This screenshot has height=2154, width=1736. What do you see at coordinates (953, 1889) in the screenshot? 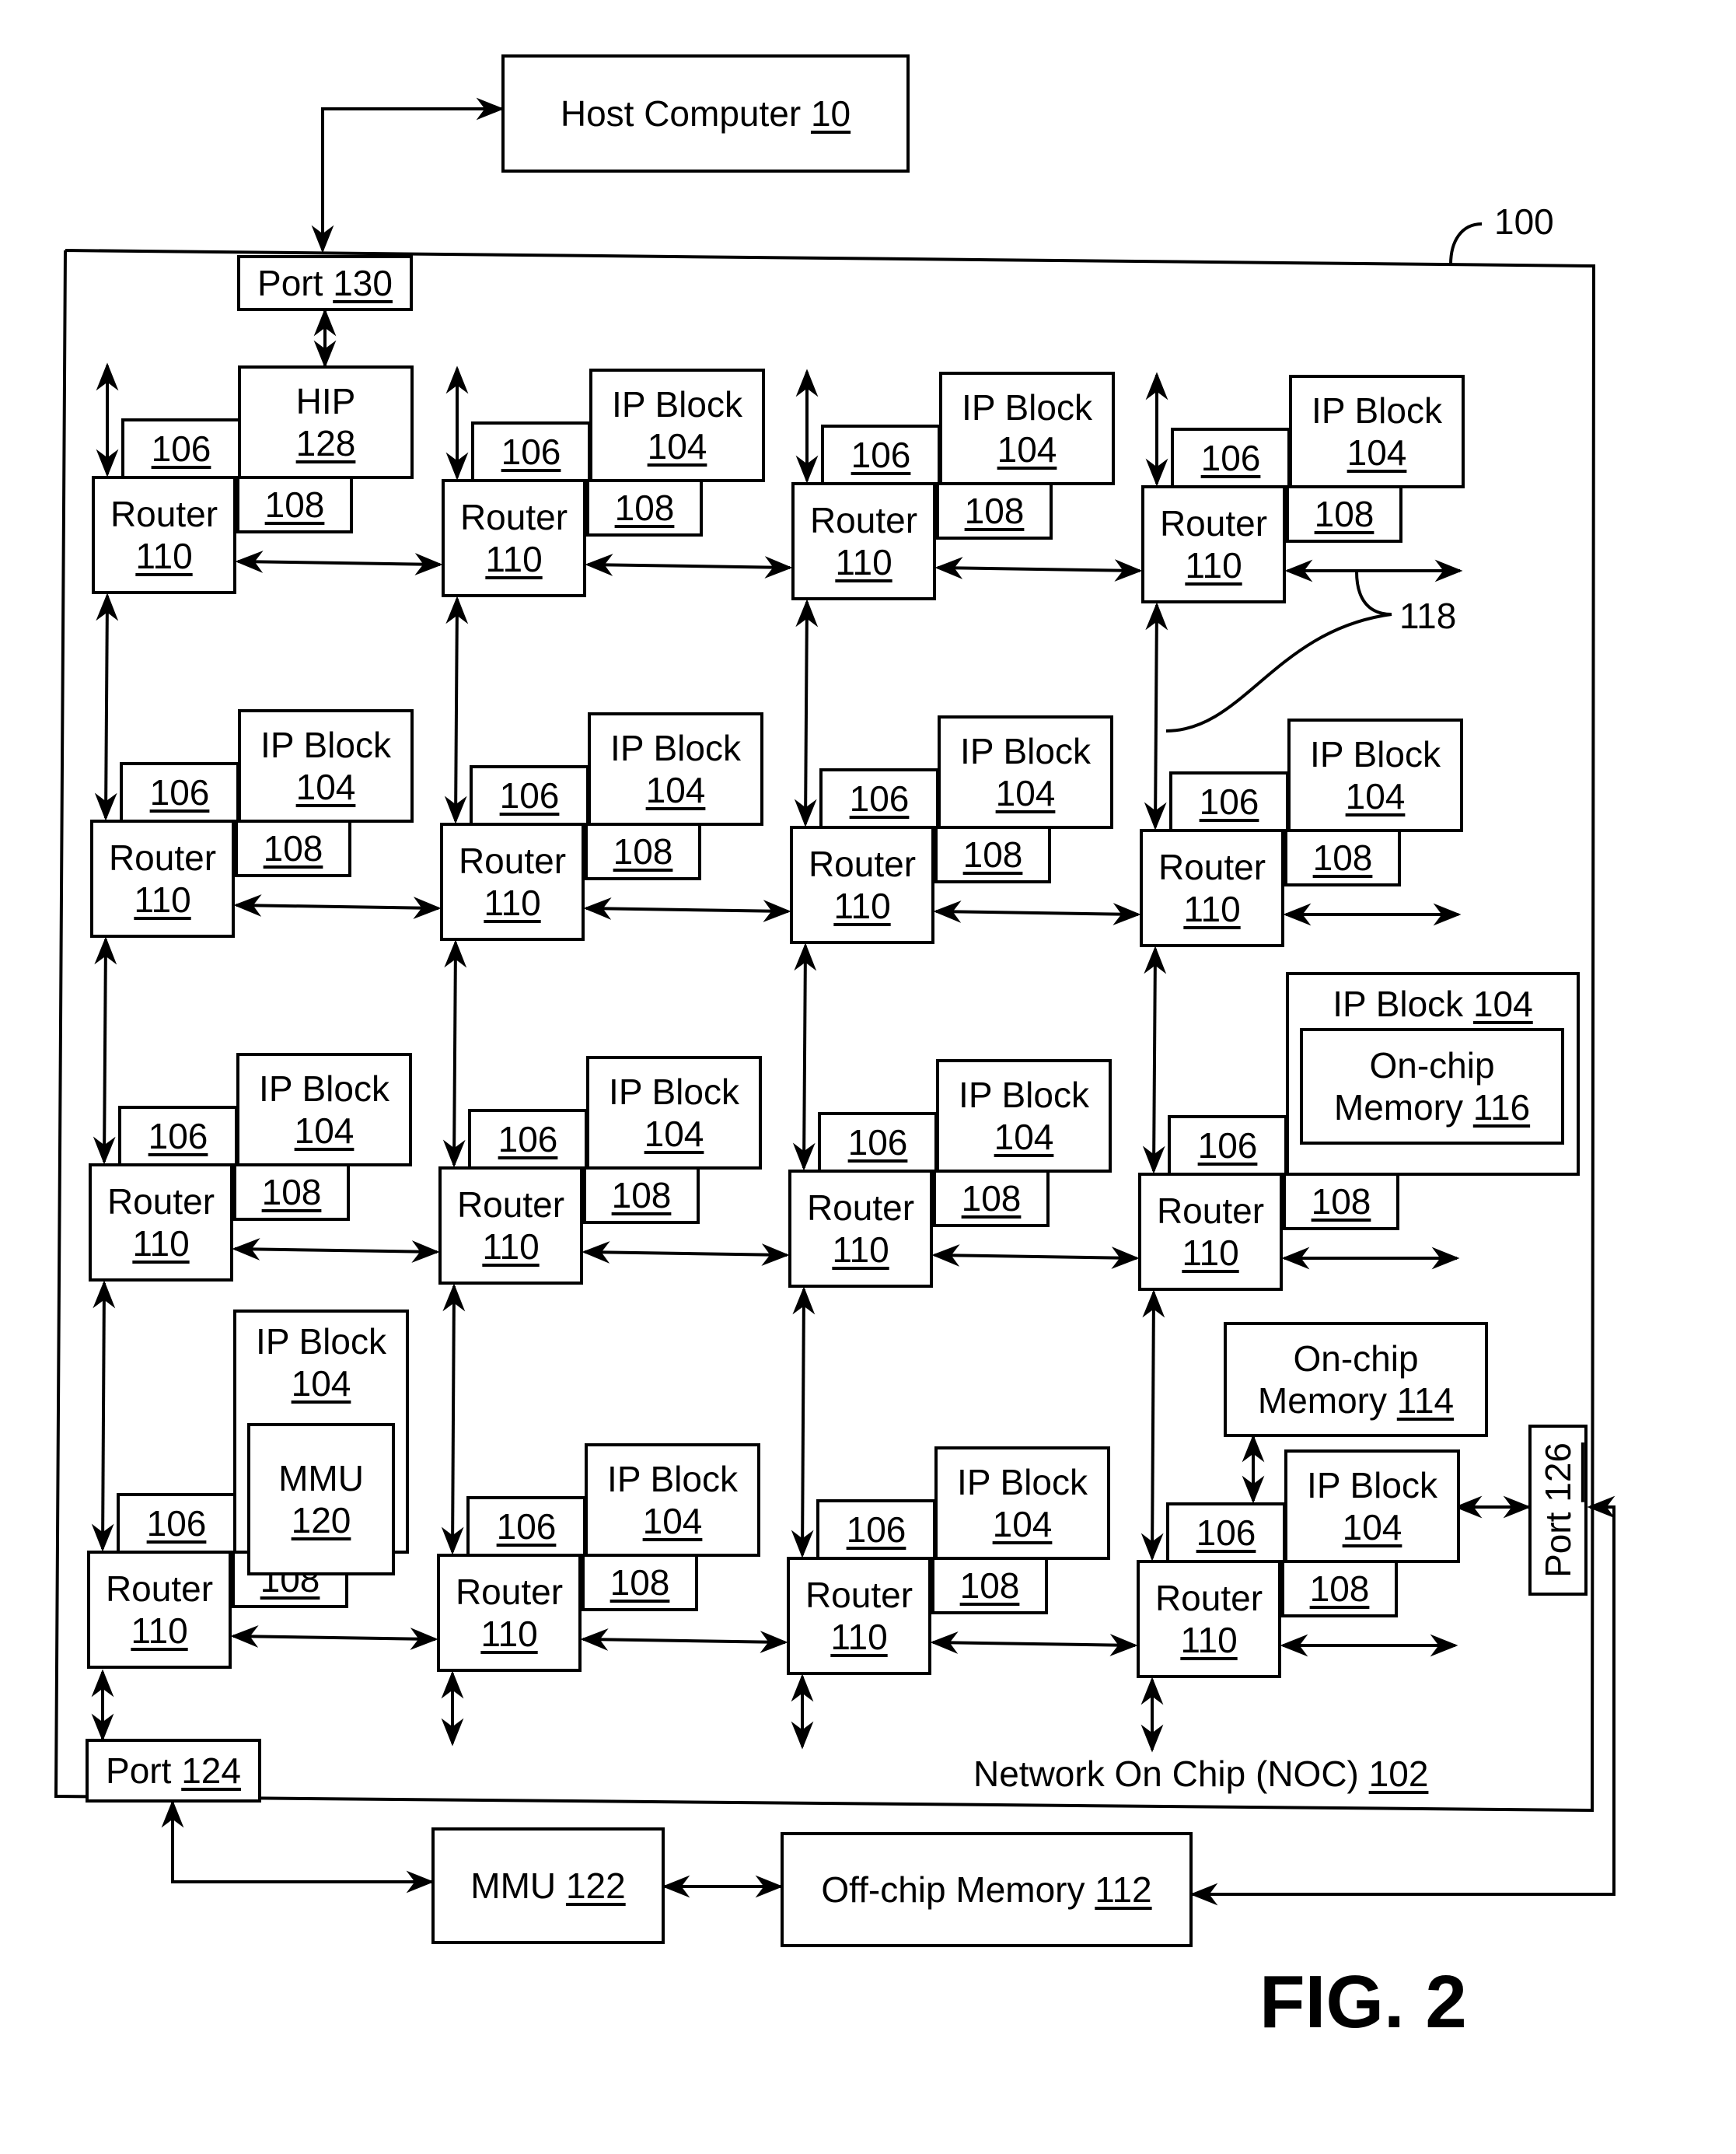
I see `block-label: Off-chip Memory` at bounding box center [953, 1889].